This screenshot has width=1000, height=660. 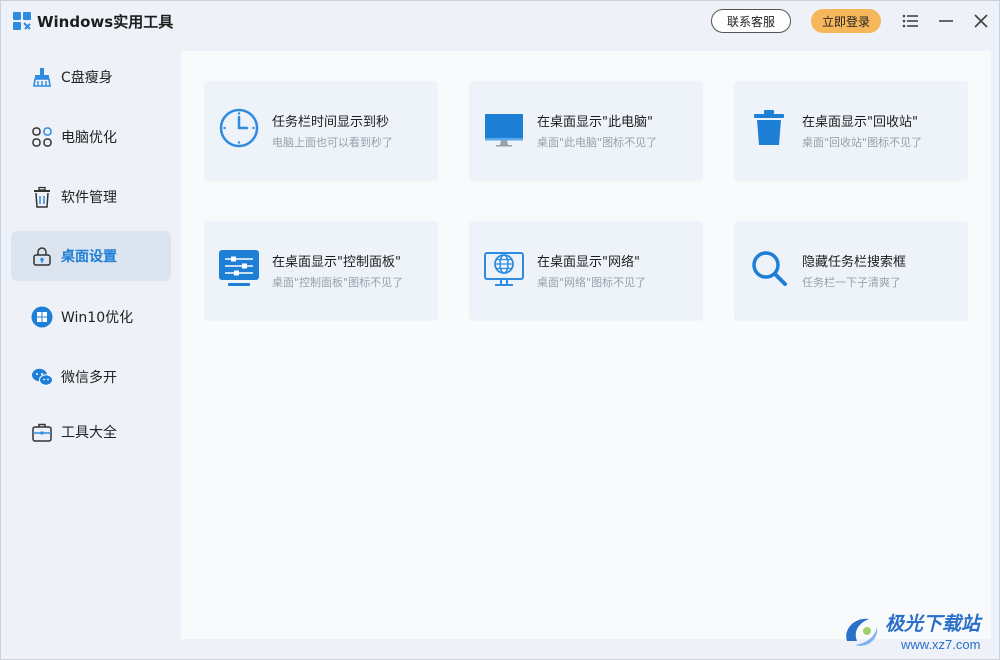 I want to click on title-bar: Windows实用工具 联系客服 立即登录, so click(x=500, y=21).